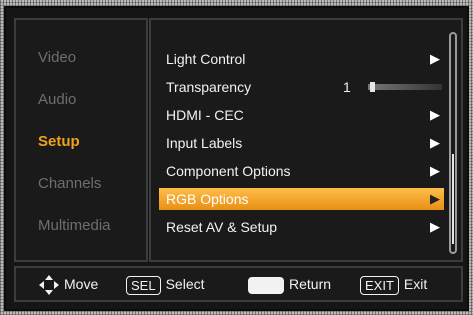 The height and width of the screenshot is (315, 473). I want to click on legend-select-label: Select, so click(185, 284).